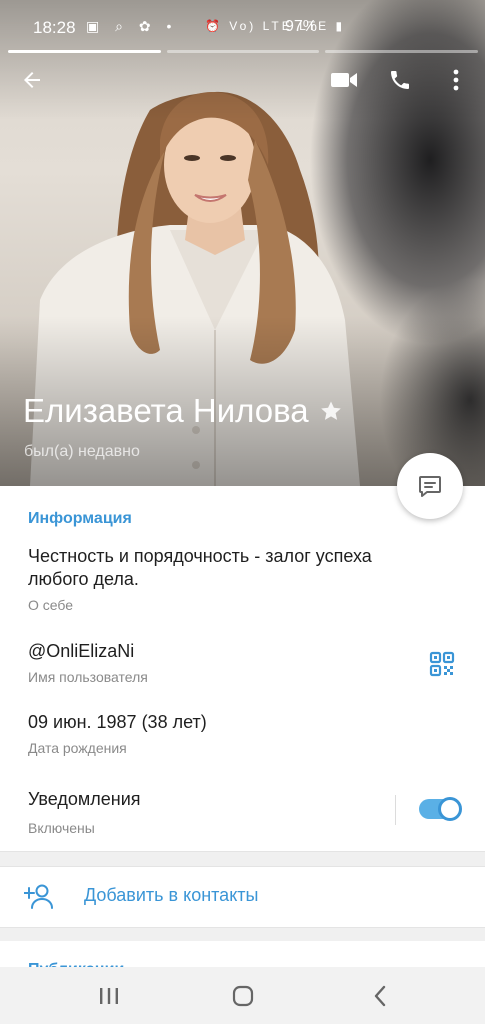 The height and width of the screenshot is (1024, 485). Describe the element at coordinates (331, 411) in the screenshot. I see `star-icon` at that location.